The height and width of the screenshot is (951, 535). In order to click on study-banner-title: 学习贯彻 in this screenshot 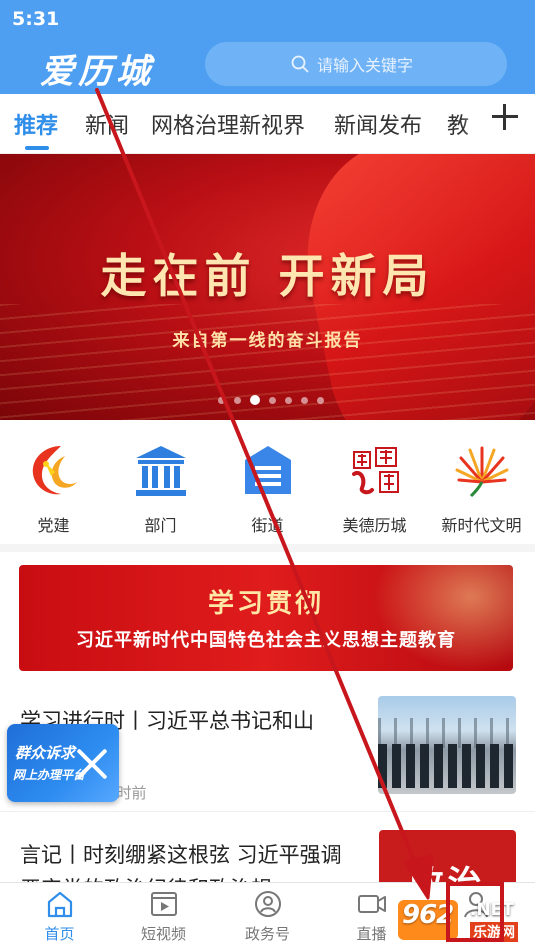, I will do `click(265, 604)`.